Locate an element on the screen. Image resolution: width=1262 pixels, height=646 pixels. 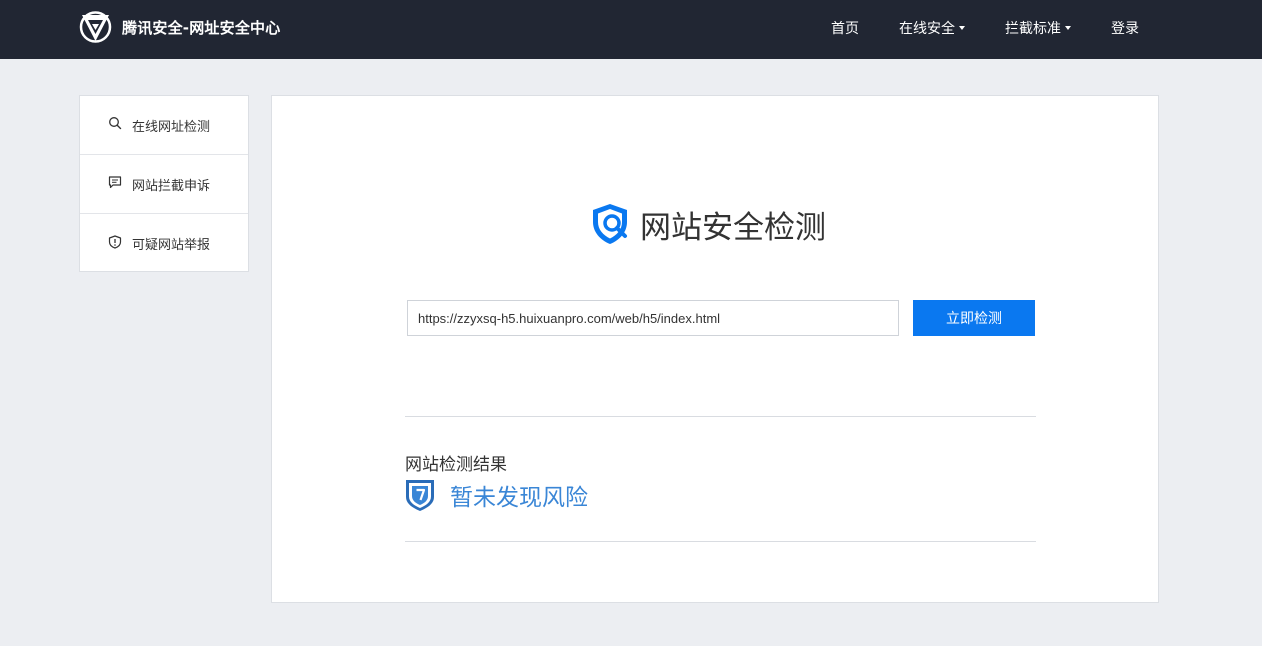
shield-search-icon is located at coordinates (610, 224).